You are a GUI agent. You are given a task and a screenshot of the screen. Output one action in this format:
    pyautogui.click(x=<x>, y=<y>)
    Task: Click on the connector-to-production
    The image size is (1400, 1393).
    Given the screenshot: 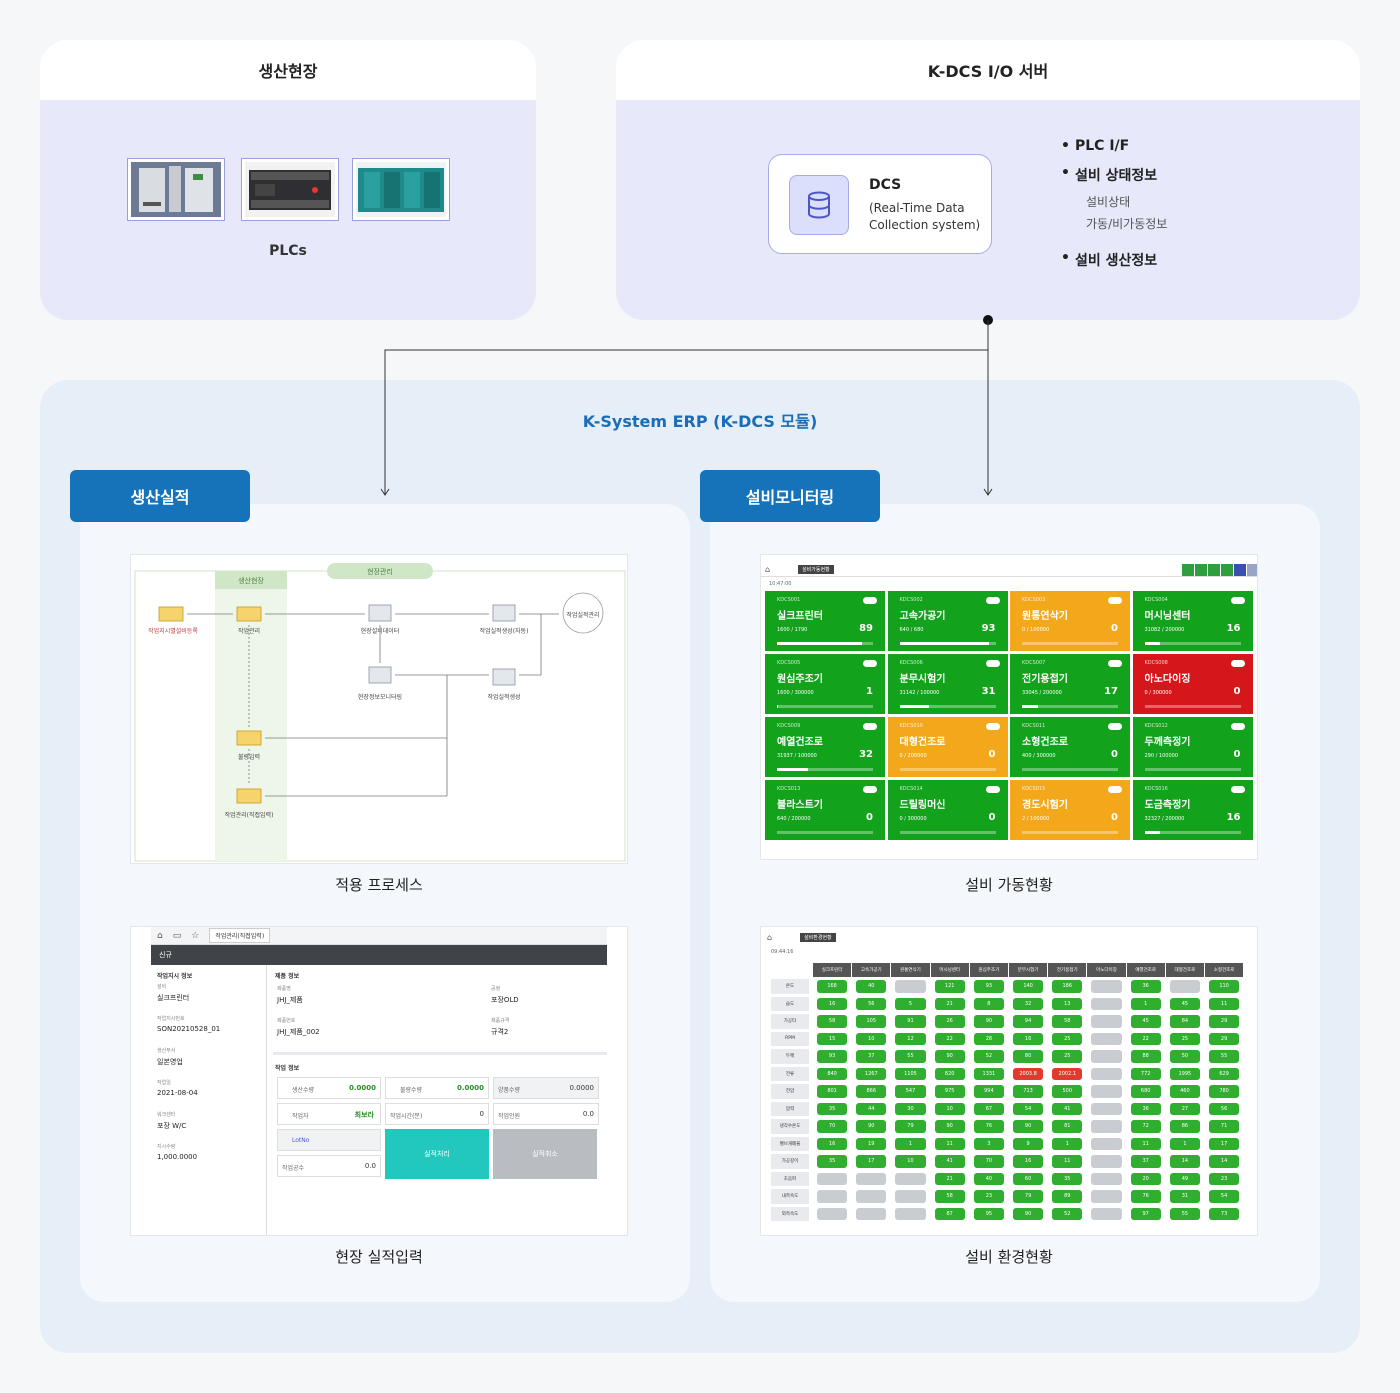 What is the action you would take?
    pyautogui.click(x=686, y=407)
    